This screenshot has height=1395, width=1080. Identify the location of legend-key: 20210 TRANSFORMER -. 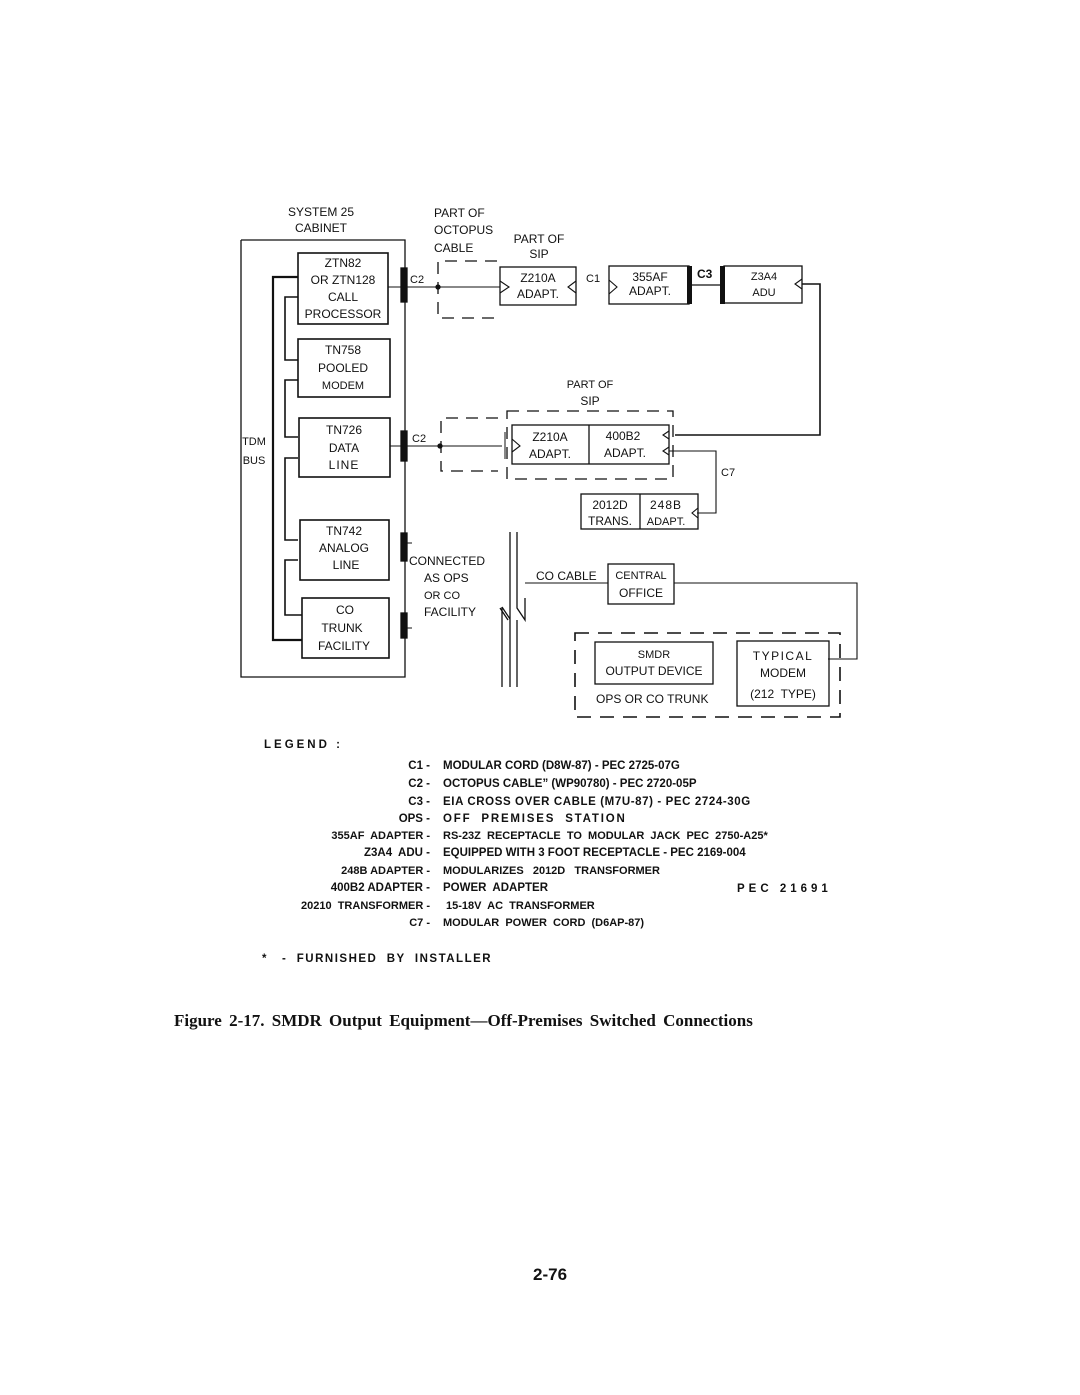
(365, 906).